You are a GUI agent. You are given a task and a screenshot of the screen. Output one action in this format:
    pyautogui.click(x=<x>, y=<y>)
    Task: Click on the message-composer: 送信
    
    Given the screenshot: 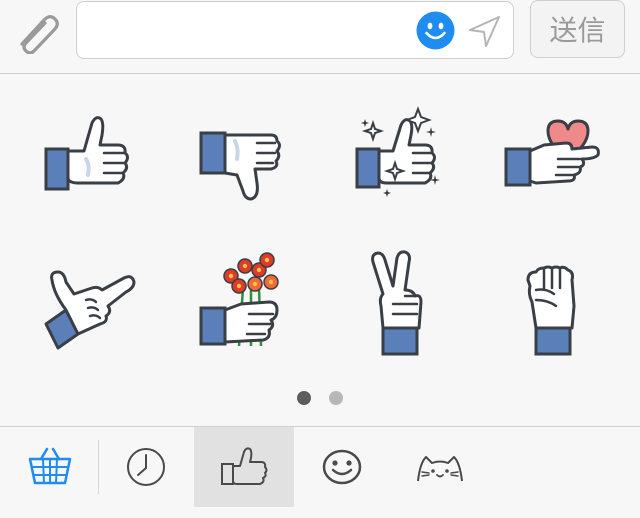 What is the action you would take?
    pyautogui.click(x=320, y=37)
    